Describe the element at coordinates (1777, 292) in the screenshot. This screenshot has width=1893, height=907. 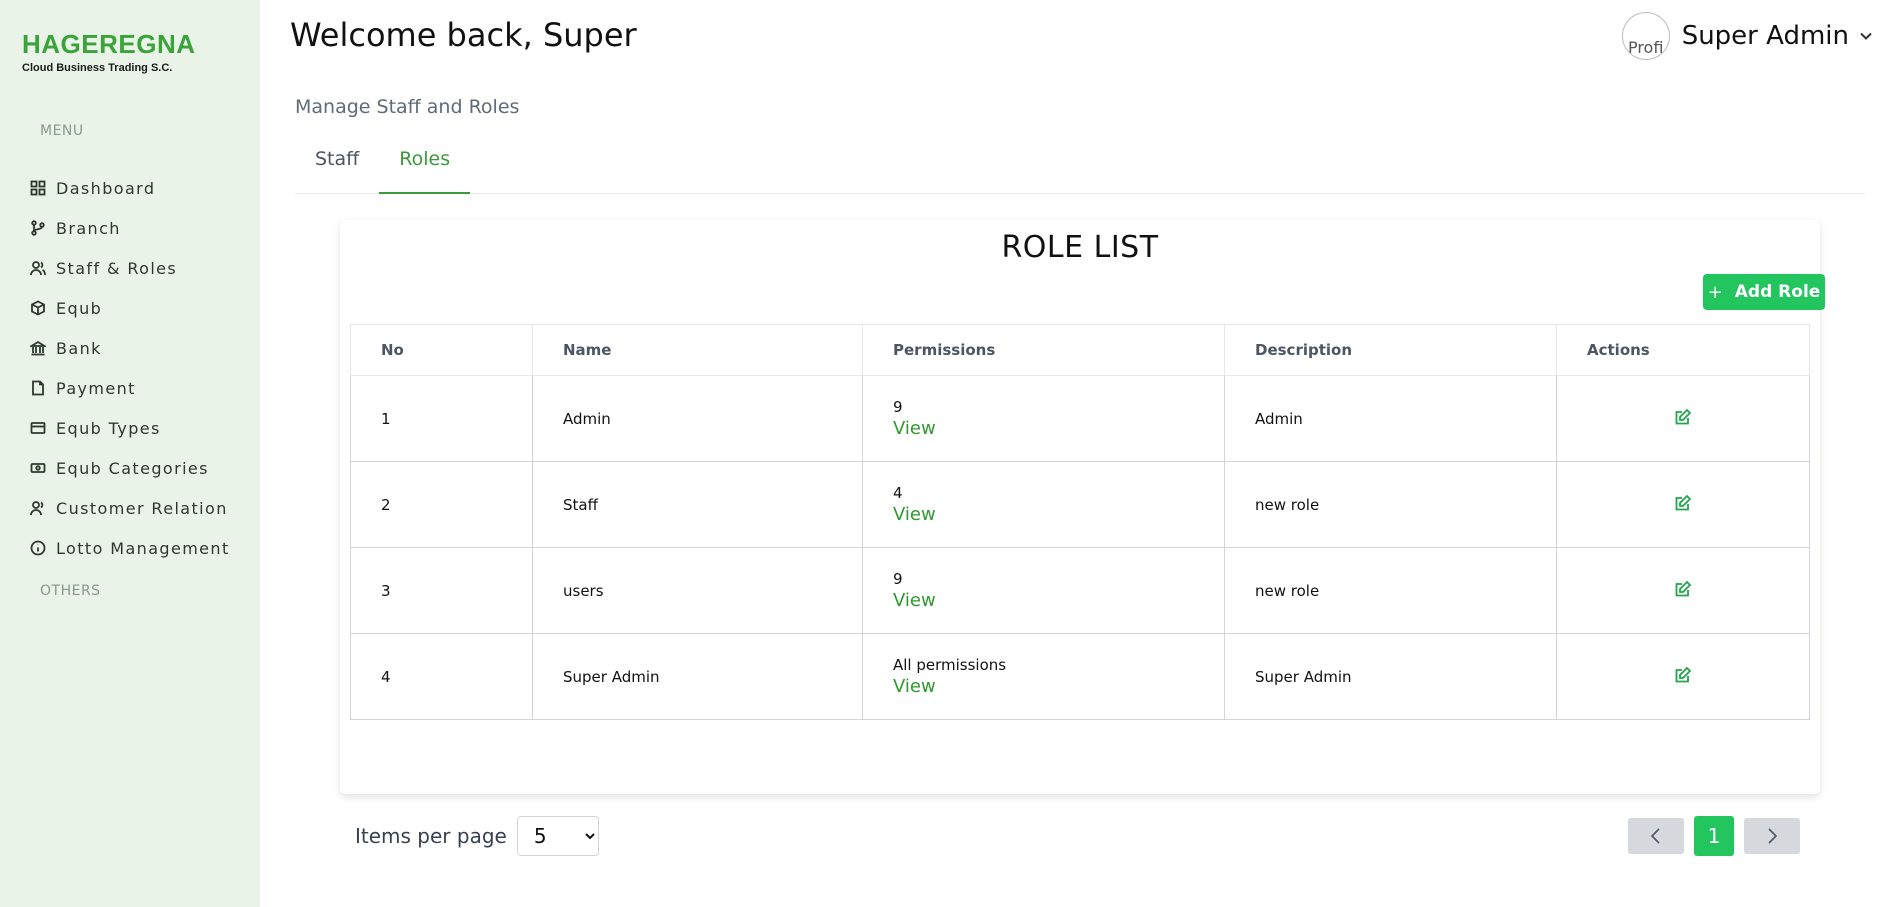
I see `add-role-label: Add Role` at that location.